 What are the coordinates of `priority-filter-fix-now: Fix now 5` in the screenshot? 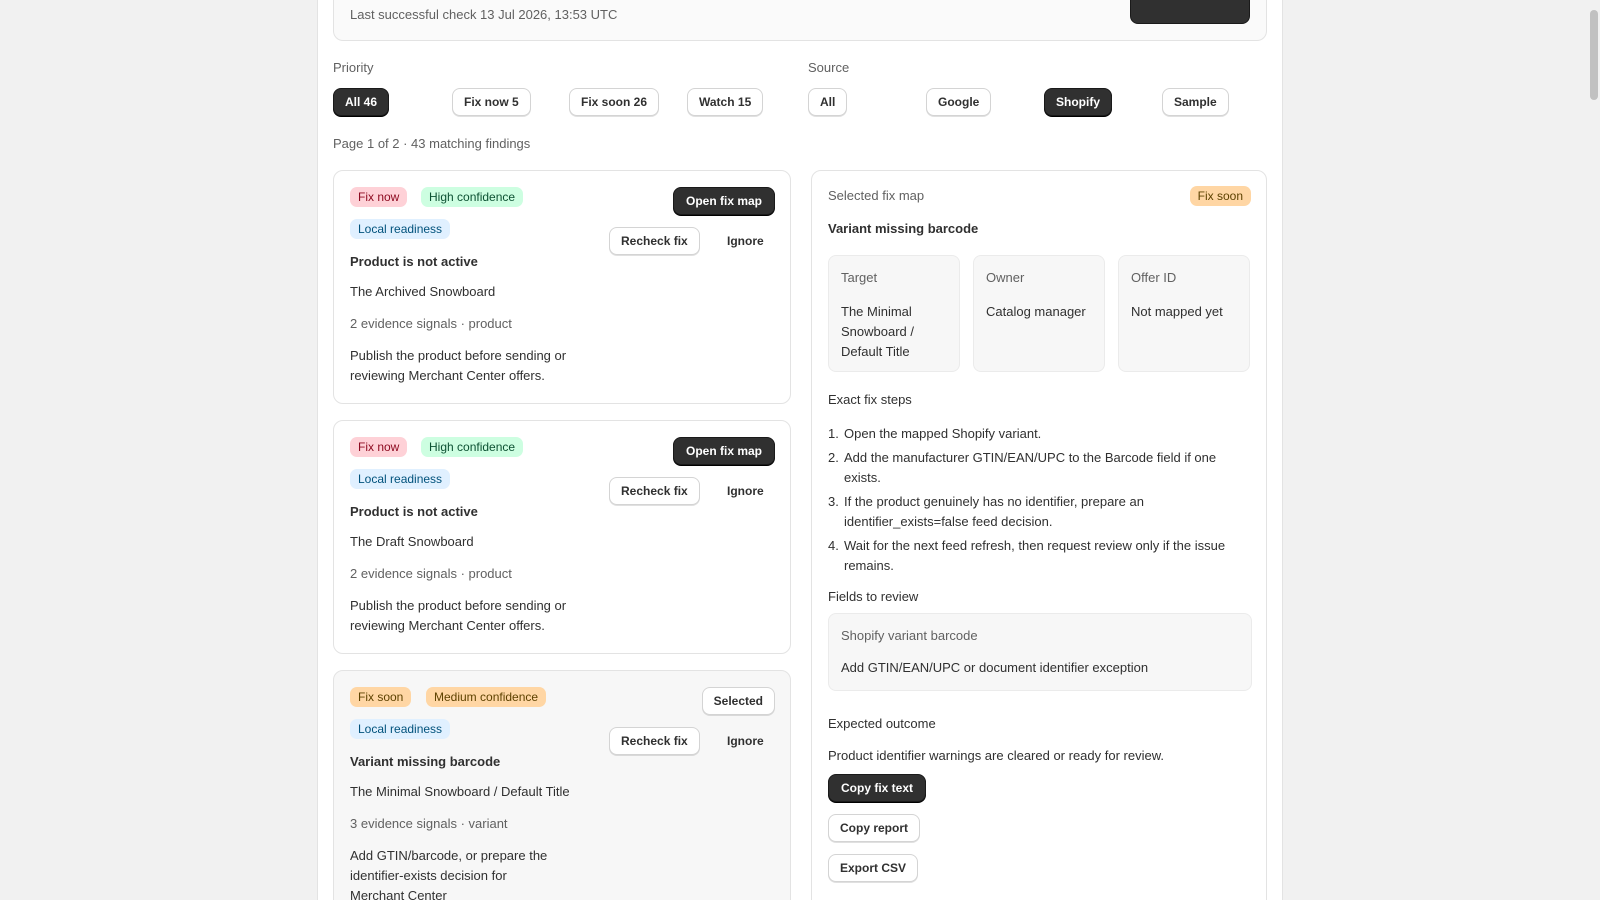 It's located at (491, 102).